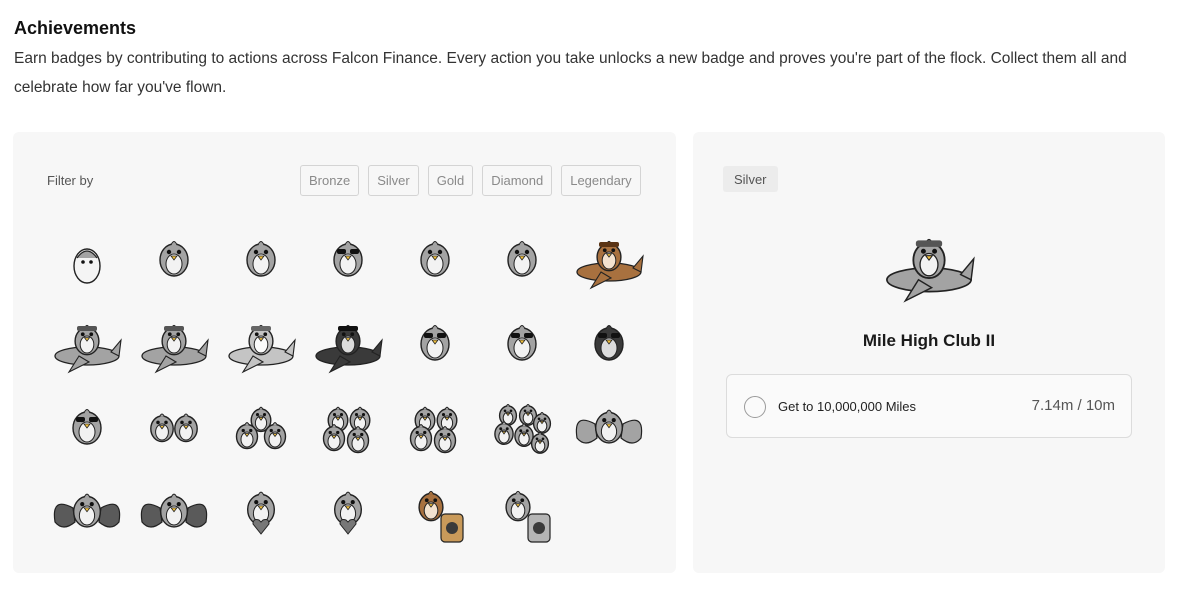 The image size is (1199, 597). Describe the element at coordinates (929, 340) in the screenshot. I see `badge-title: Mile High Club II` at that location.